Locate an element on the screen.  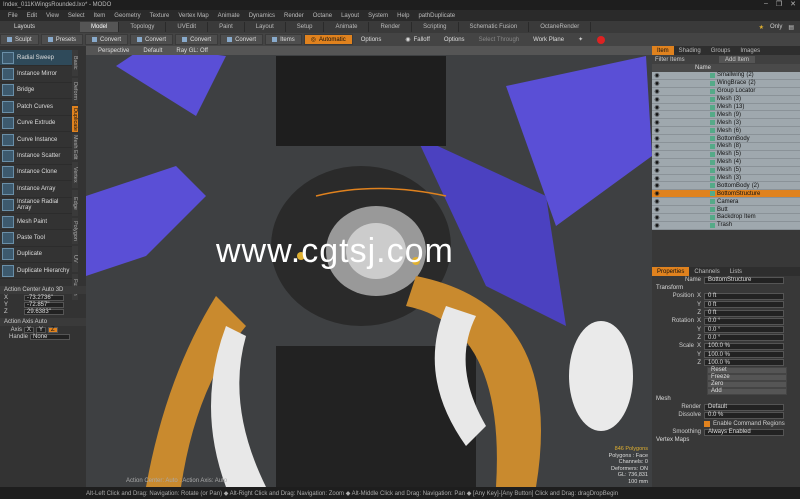
menu-item: Vertex Map is located at coordinates (193, 16).